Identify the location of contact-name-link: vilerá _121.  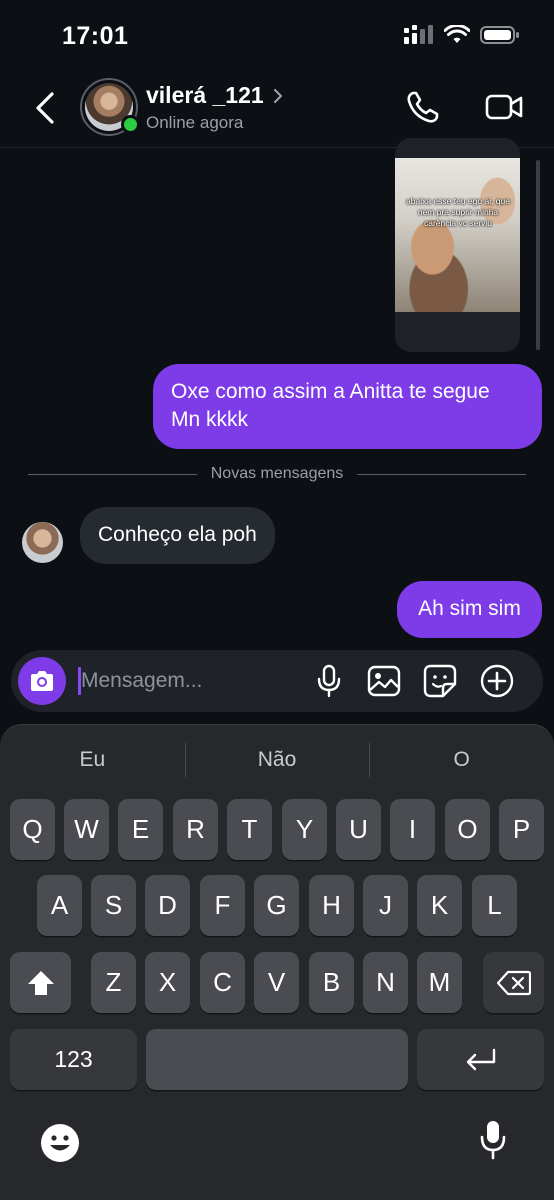
(215, 95).